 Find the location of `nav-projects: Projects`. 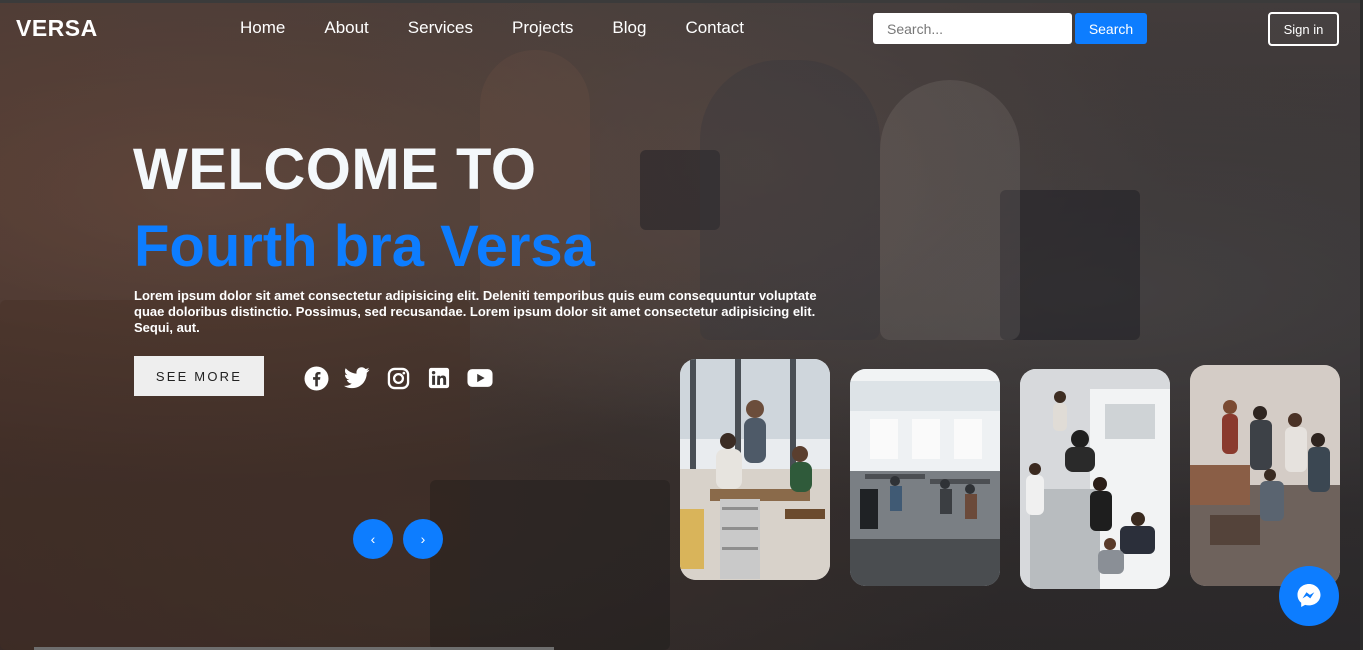

nav-projects: Projects is located at coordinates (542, 28).